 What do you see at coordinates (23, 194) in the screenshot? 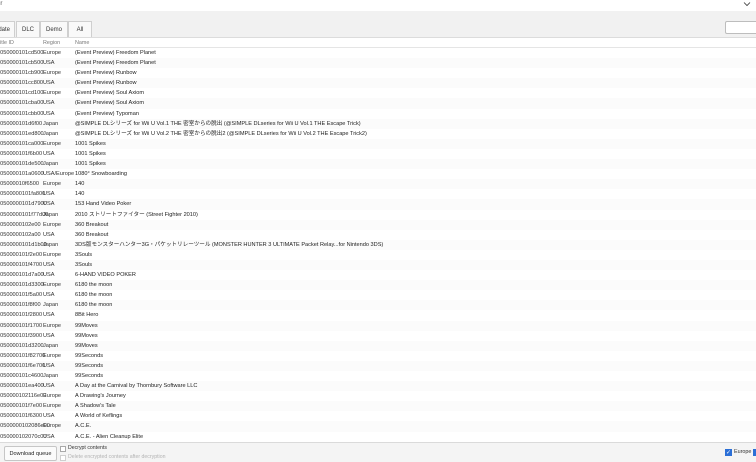
I see `title-id-cell: 00500000101fa800` at bounding box center [23, 194].